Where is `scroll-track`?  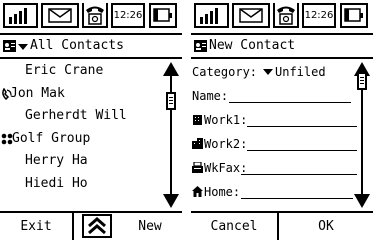
scroll-track is located at coordinates (171, 135).